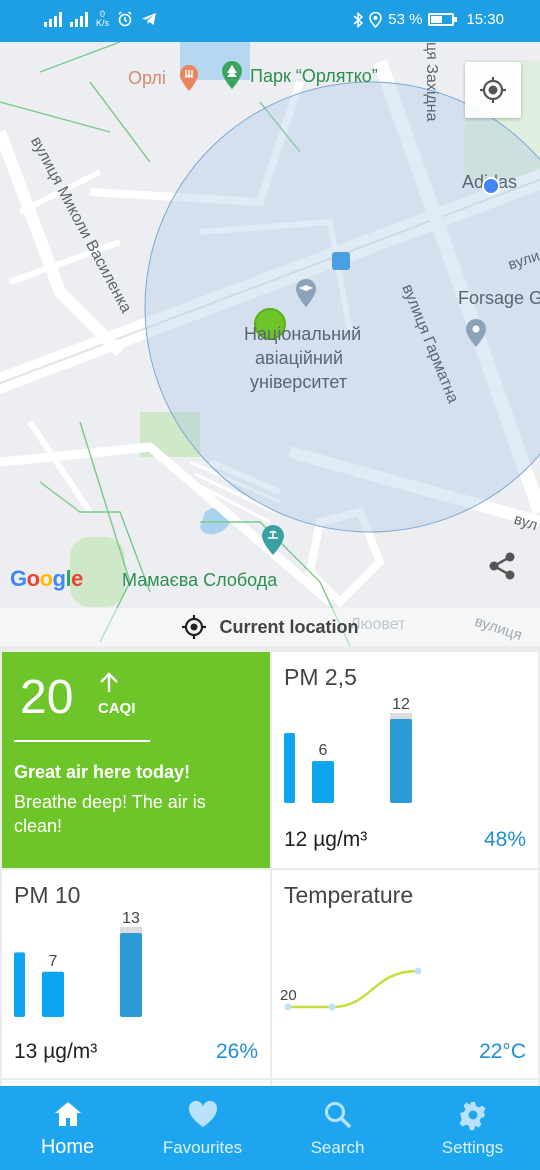 This screenshot has width=540, height=1170. Describe the element at coordinates (337, 1115) in the screenshot. I see `search-icon` at that location.